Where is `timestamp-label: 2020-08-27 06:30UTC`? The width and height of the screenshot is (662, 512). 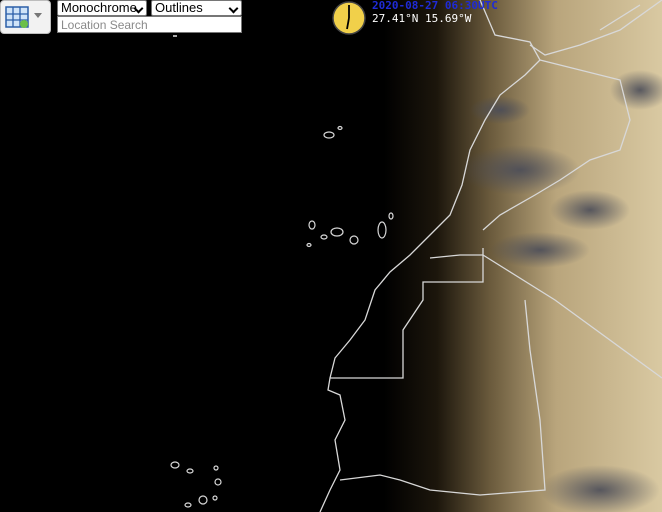 timestamp-label: 2020-08-27 06:30UTC is located at coordinates (435, 6).